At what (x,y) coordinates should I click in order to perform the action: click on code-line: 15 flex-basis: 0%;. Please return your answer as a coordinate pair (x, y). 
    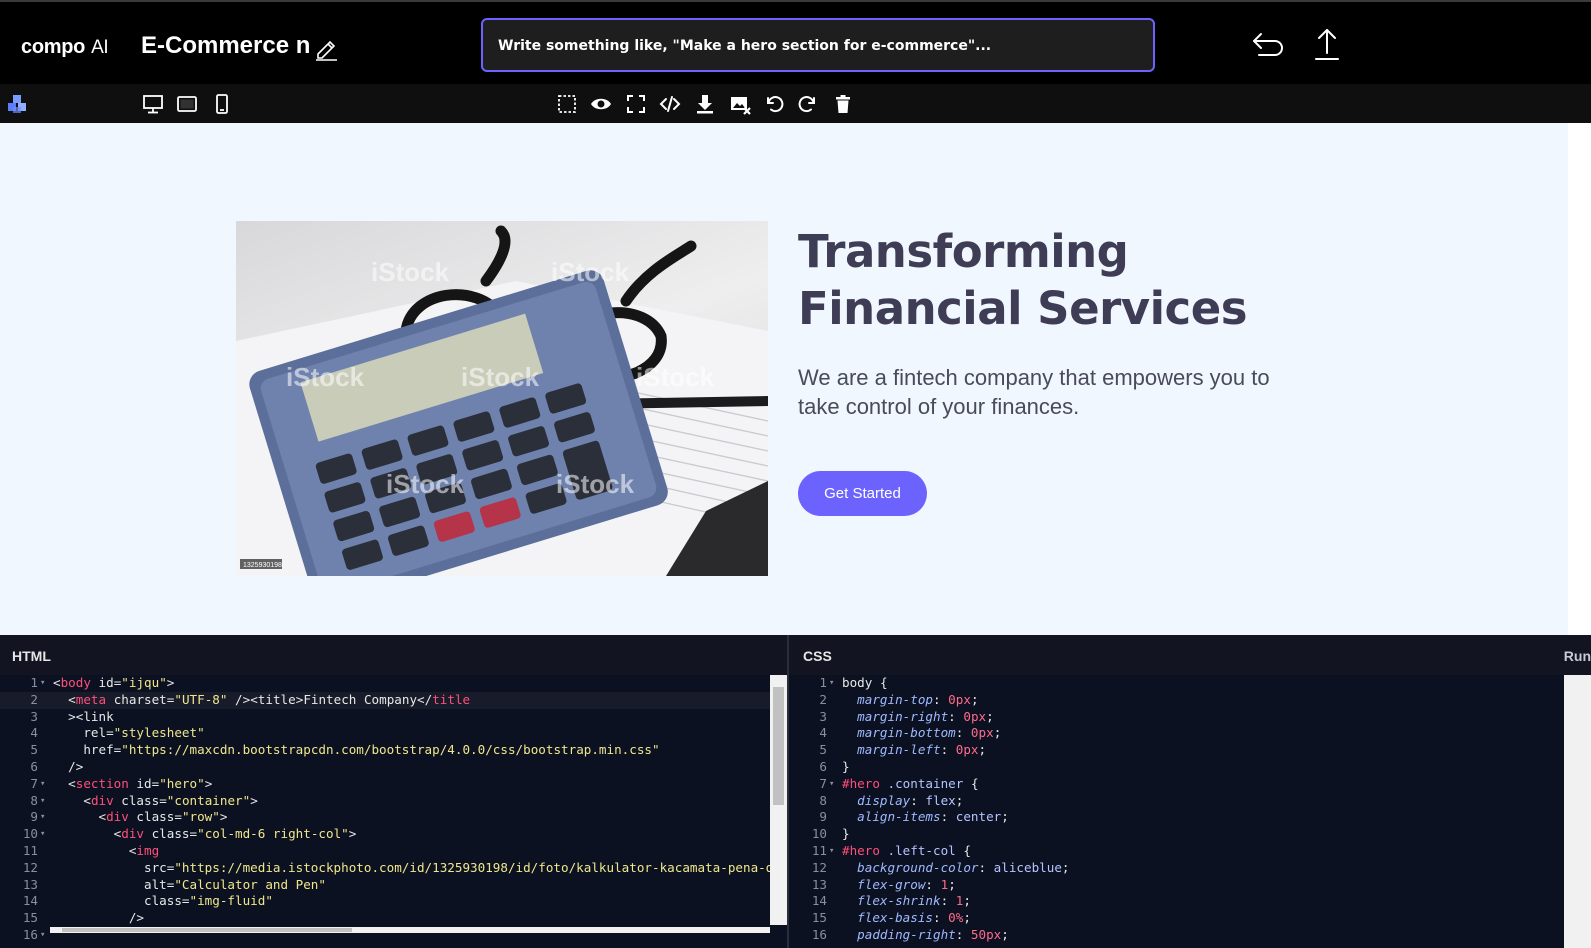
    Looking at the image, I should click on (1176, 918).